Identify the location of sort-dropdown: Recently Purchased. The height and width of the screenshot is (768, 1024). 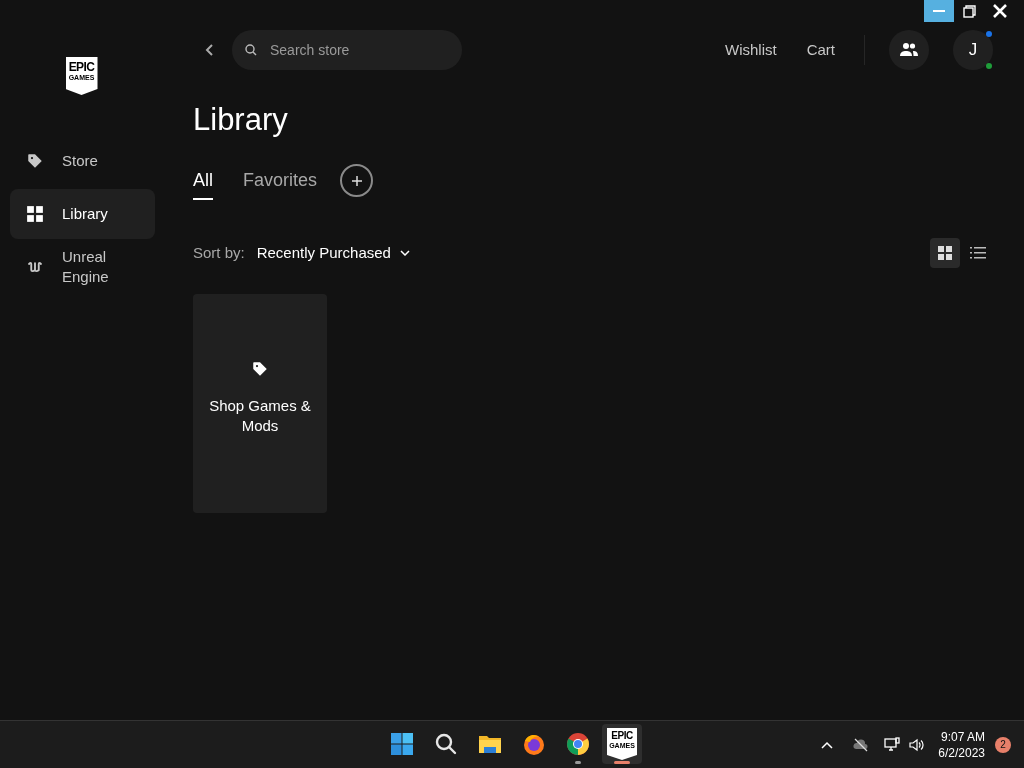
(333, 253).